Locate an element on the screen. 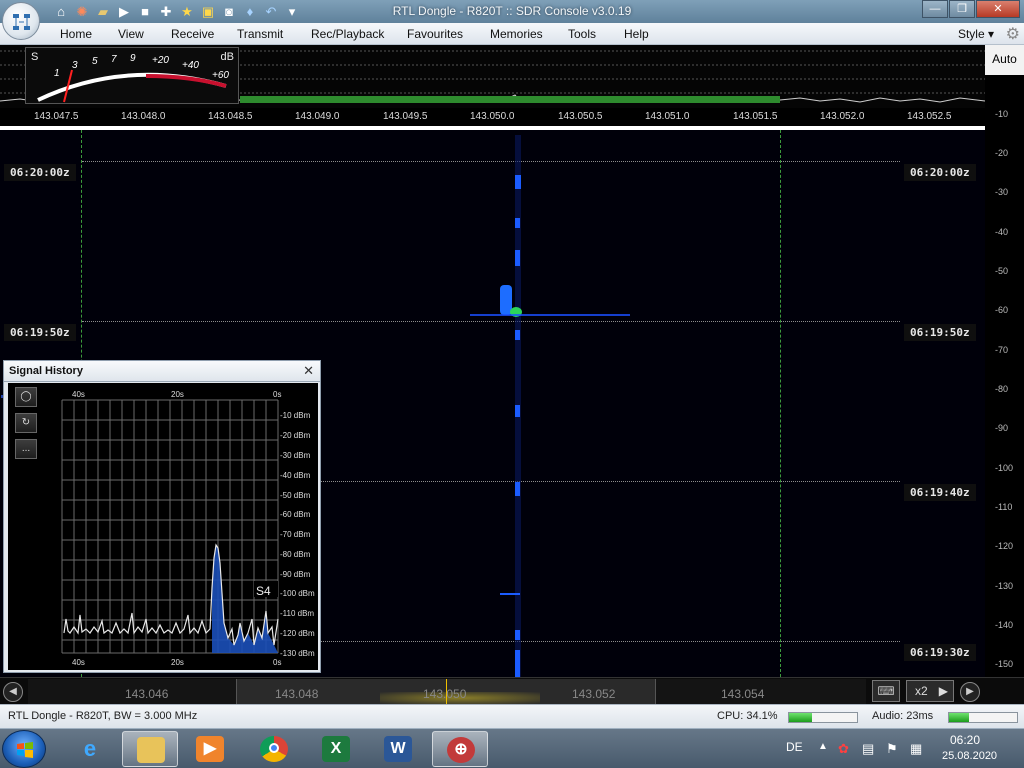 Image resolution: width=1024 pixels, height=768 pixels. chrome-icon is located at coordinates (274, 749).